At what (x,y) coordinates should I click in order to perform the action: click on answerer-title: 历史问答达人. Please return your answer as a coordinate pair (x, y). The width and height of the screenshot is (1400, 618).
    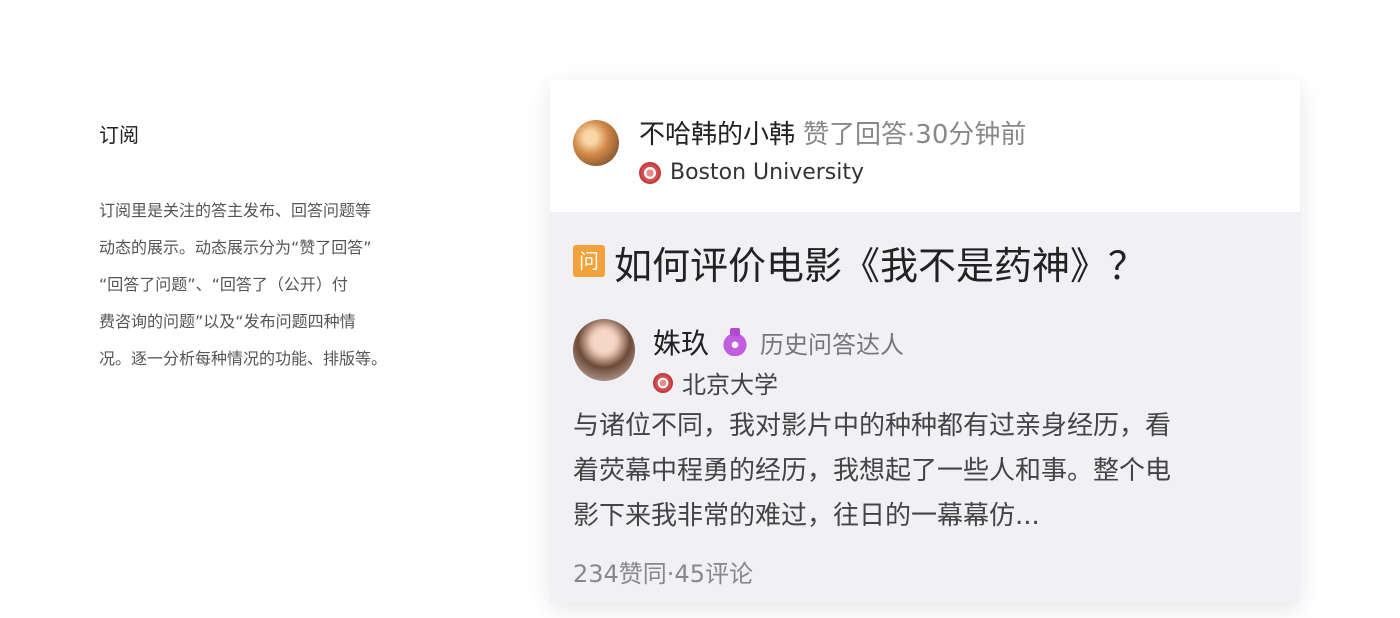
    Looking at the image, I should click on (832, 344).